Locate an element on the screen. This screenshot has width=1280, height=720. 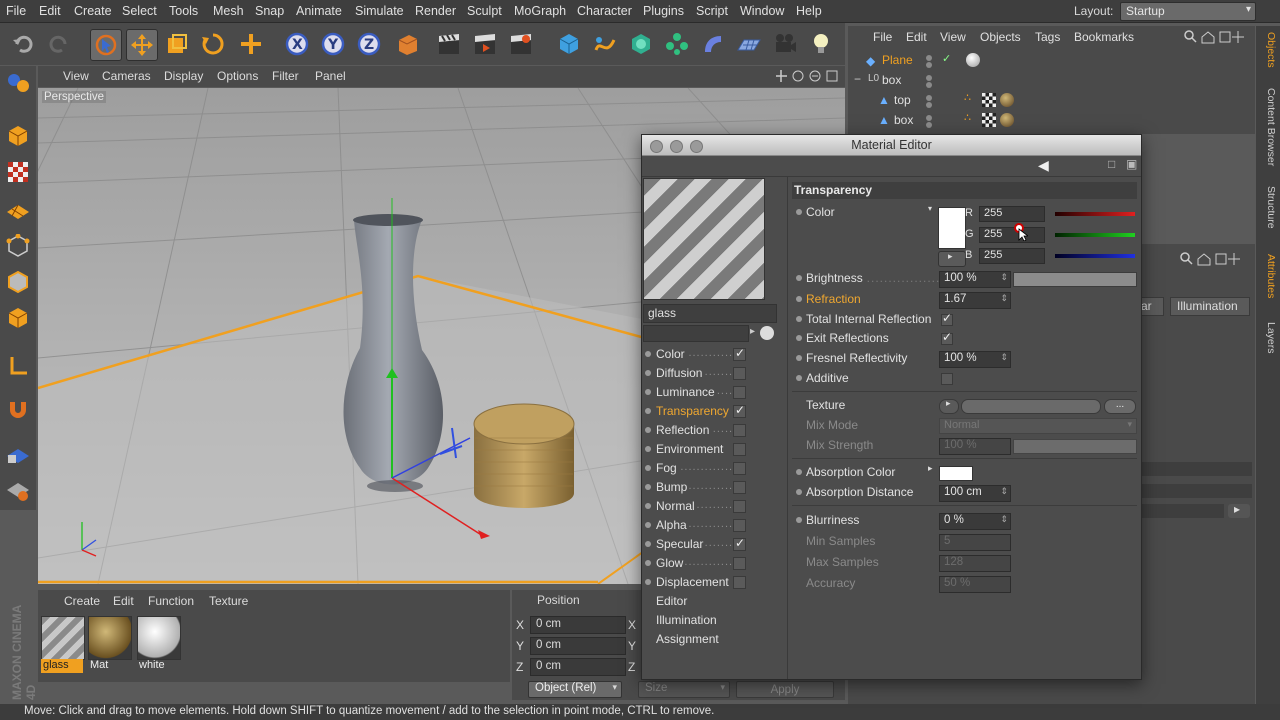
attr-link-field is located at coordinates (1182, 511).